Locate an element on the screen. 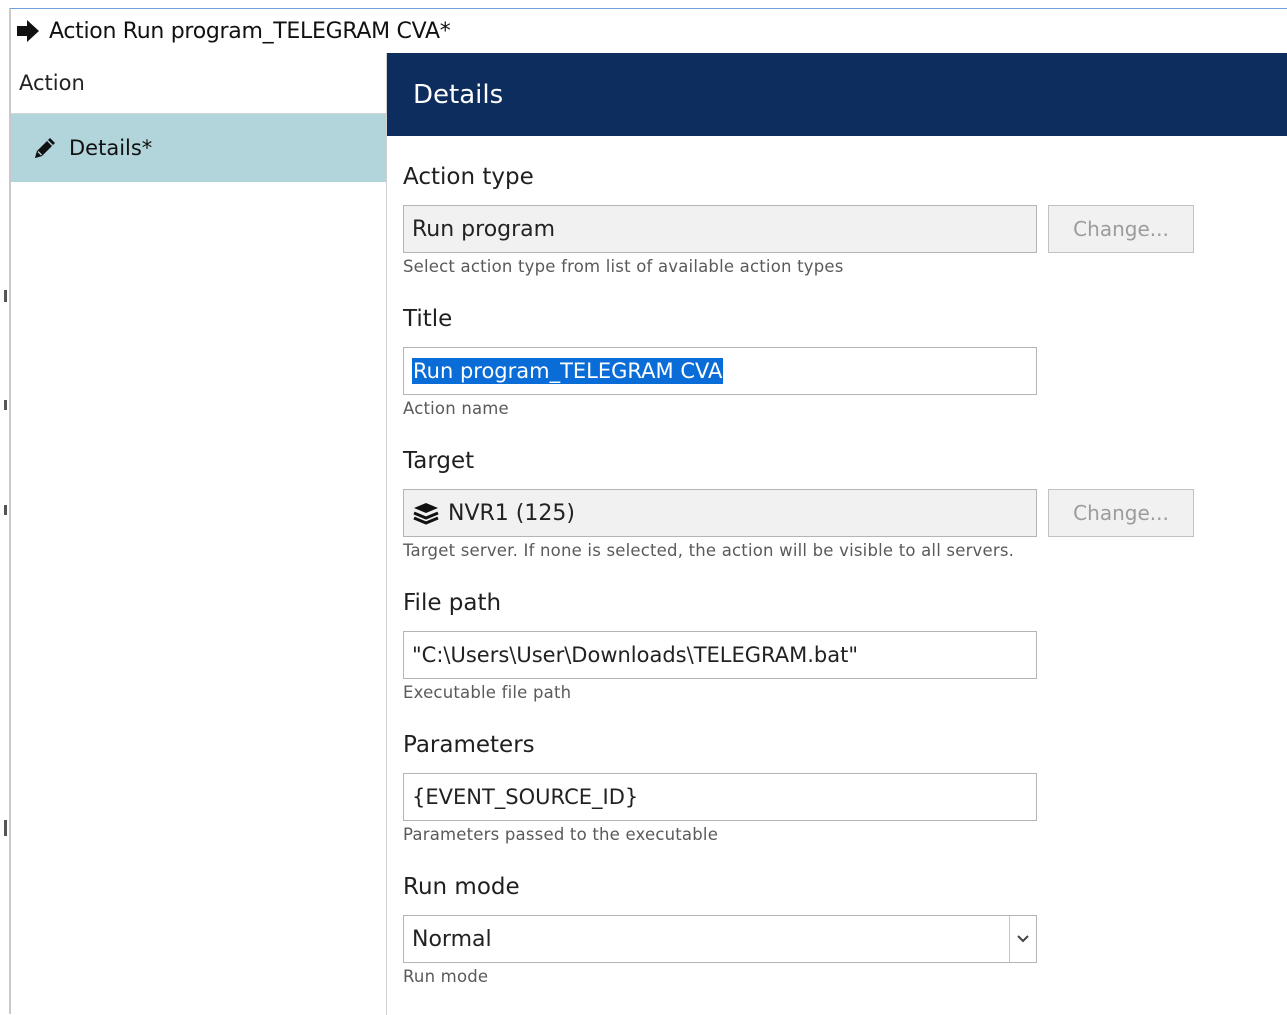  title-input: Run program_TELEGRAM CVA is located at coordinates (720, 371).